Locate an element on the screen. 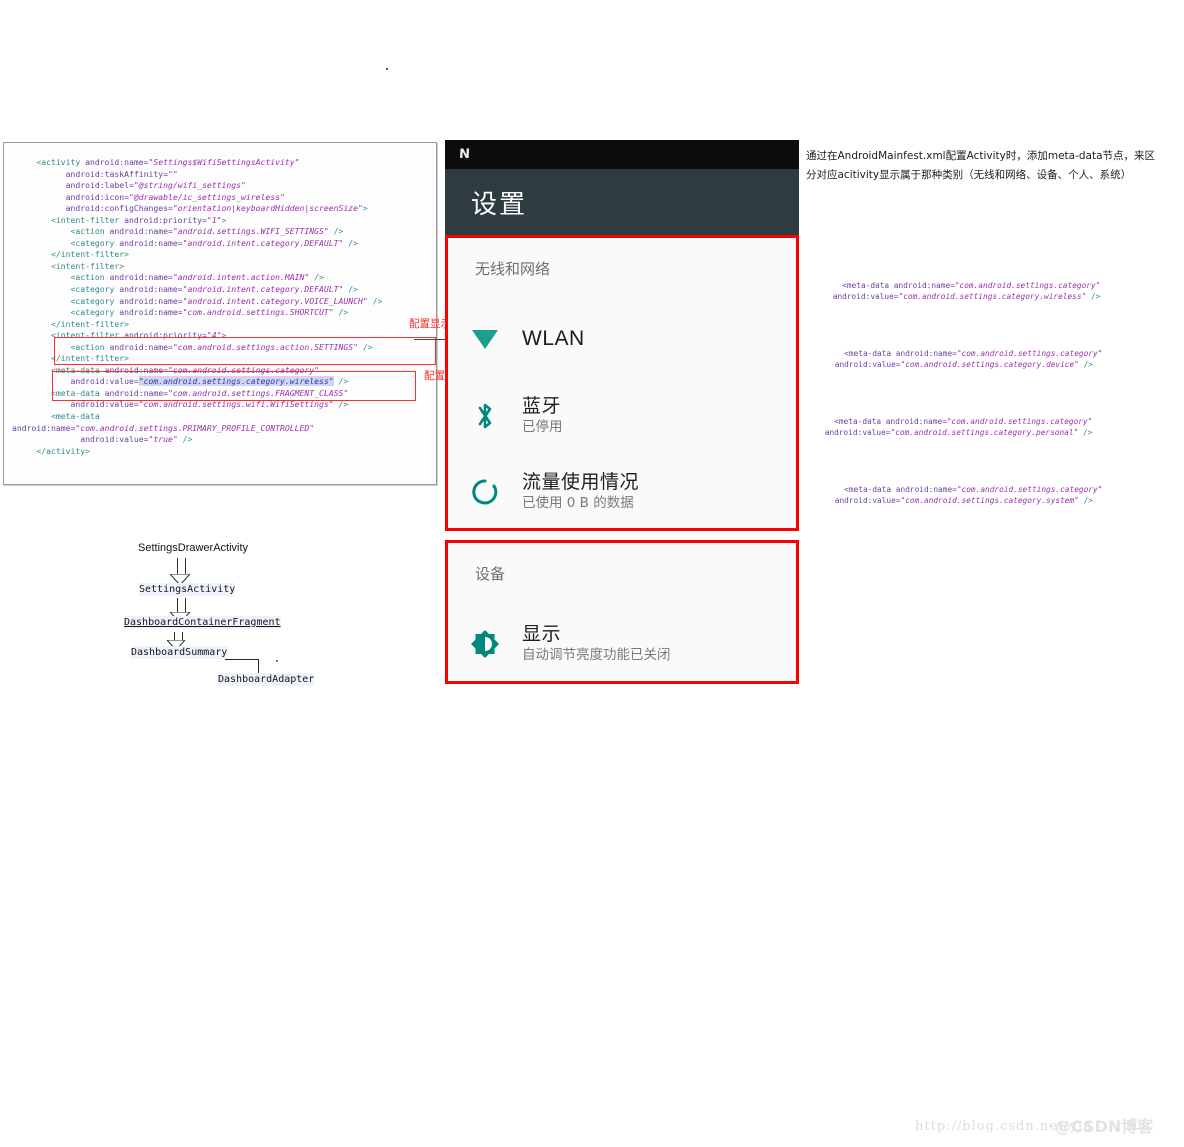 Image resolution: width=1184 pixels, height=1147 pixels. watermark-badge: @CSDN博客 is located at coordinates (1104, 1126).